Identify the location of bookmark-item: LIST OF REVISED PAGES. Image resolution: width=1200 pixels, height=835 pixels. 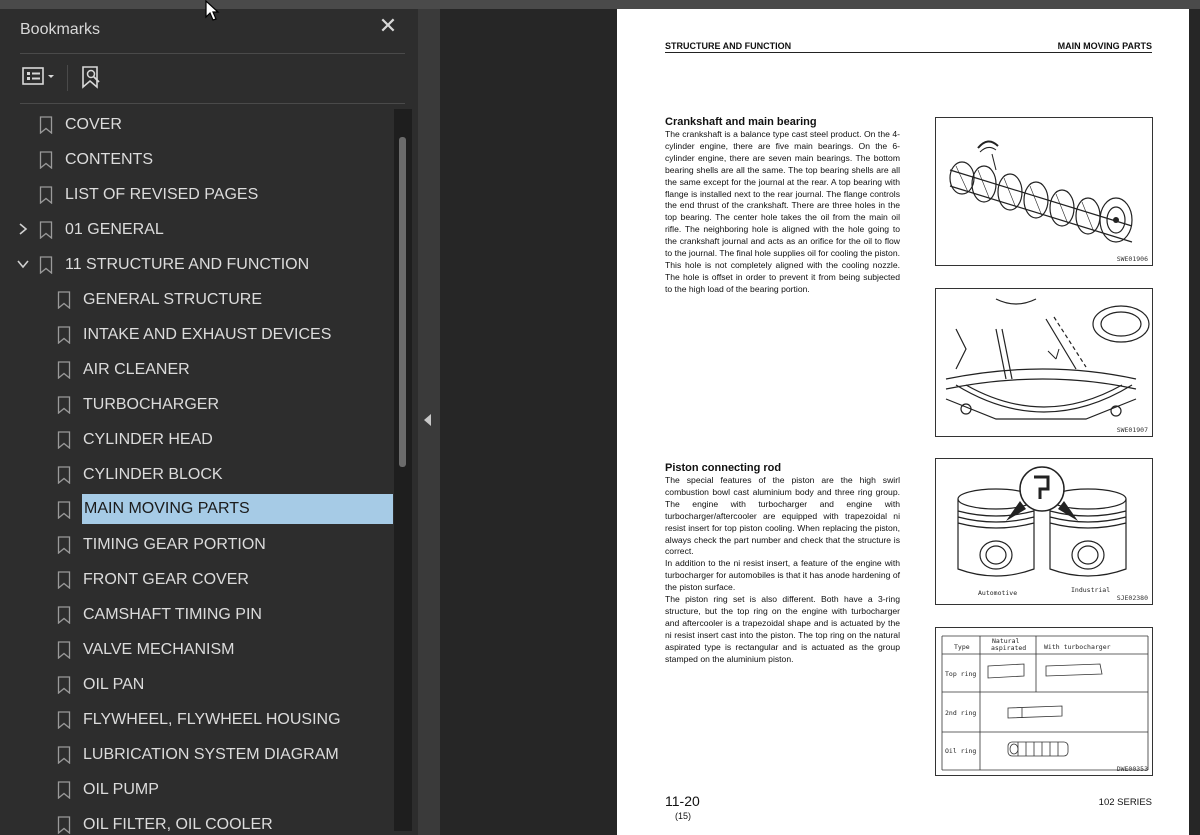
(196, 195).